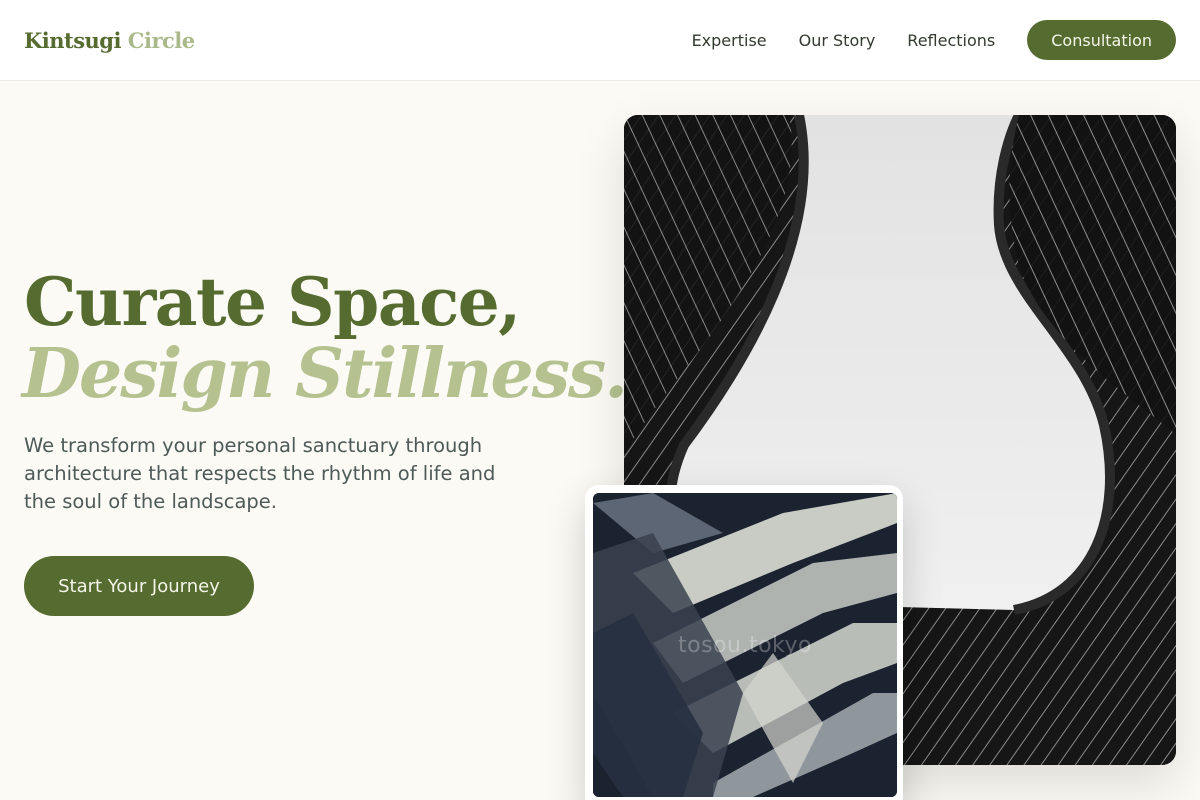 The width and height of the screenshot is (1200, 800). I want to click on building-facade-photo: tosou.tokyo, so click(745, 645).